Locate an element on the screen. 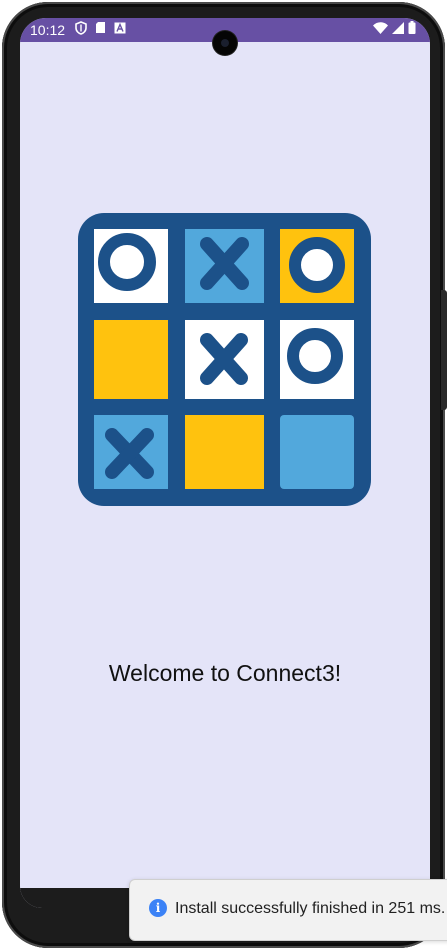  toast-message: Install successfully finished in 251 ms. is located at coordinates (310, 908).